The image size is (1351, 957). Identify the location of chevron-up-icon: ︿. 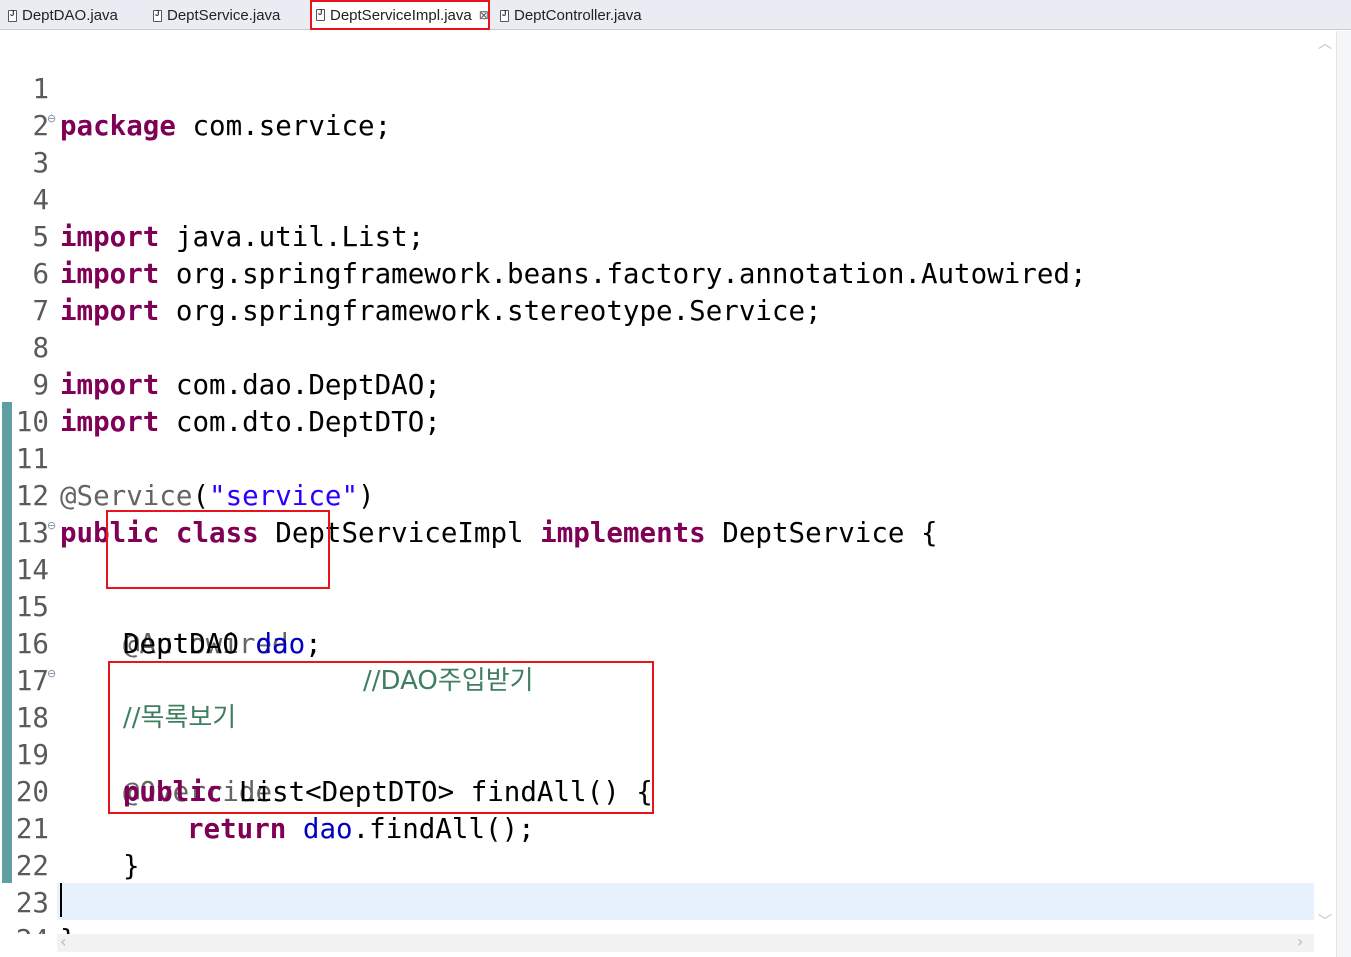
(1325, 43).